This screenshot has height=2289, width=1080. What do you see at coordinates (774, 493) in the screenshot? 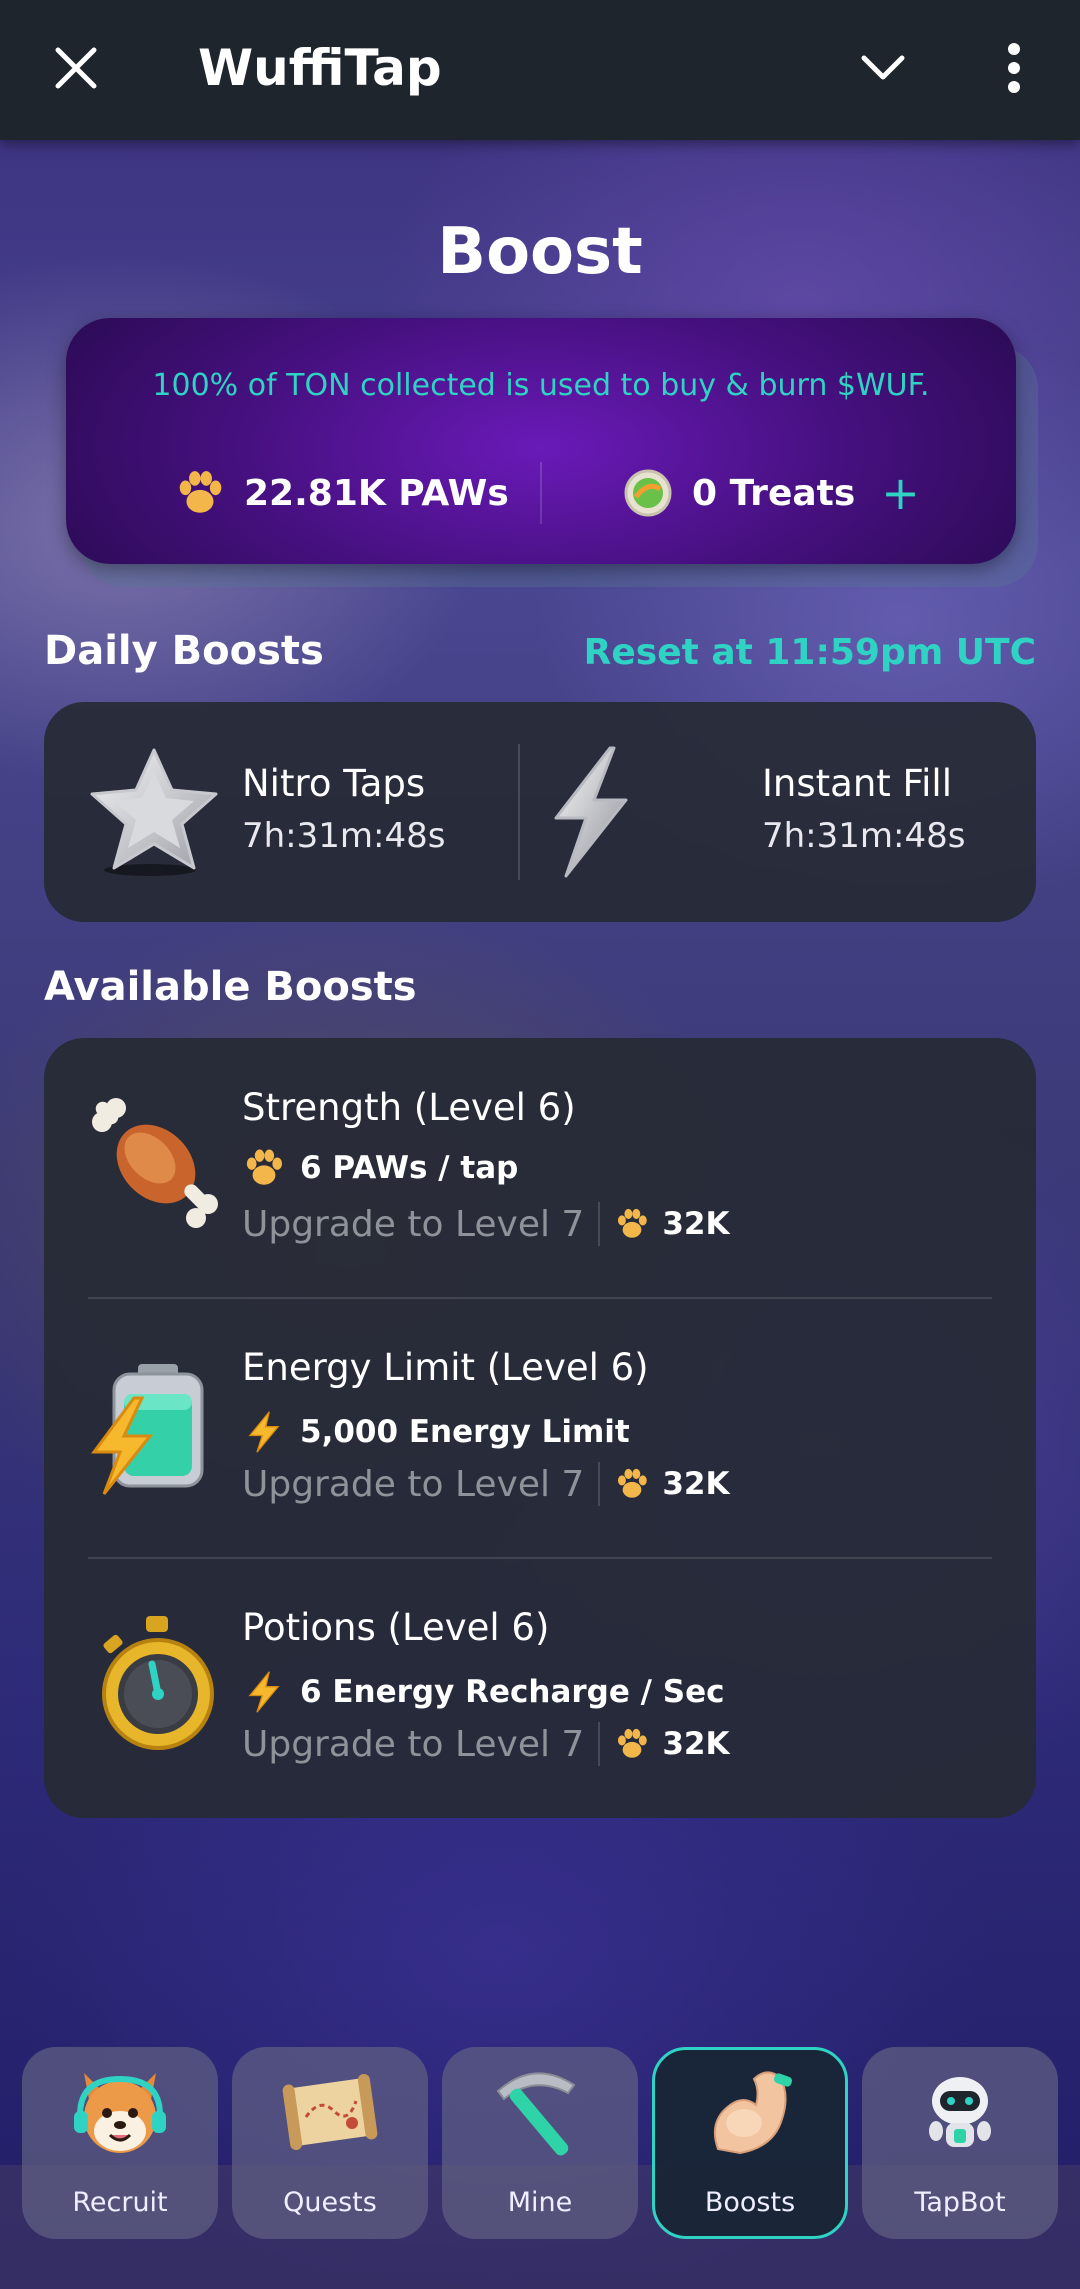
I see `treats-balance-value: 0 Treats` at bounding box center [774, 493].